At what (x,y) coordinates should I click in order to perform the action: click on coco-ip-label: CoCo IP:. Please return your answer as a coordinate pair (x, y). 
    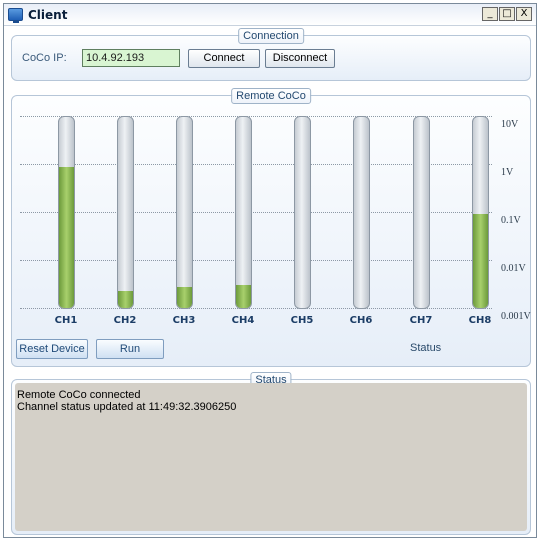
    Looking at the image, I should click on (44, 58).